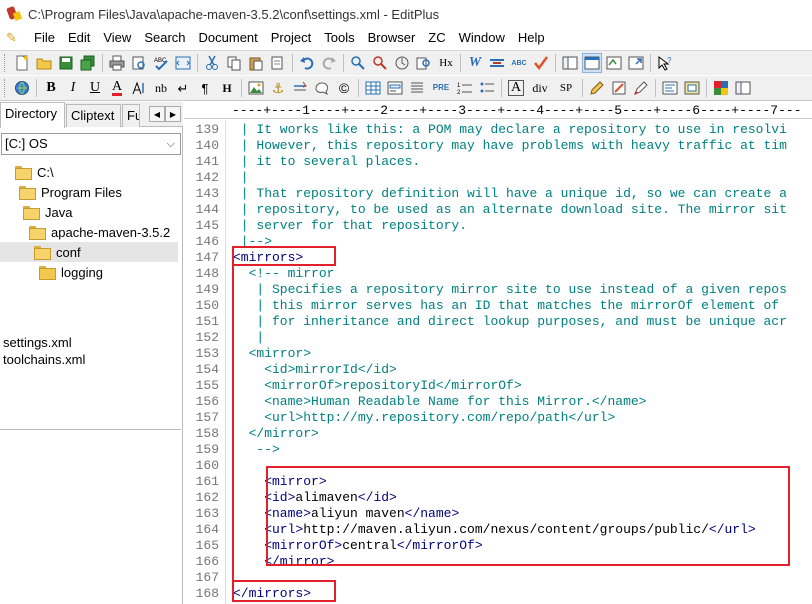  I want to click on tab-scroll-right-icon: ▶, so click(173, 114).